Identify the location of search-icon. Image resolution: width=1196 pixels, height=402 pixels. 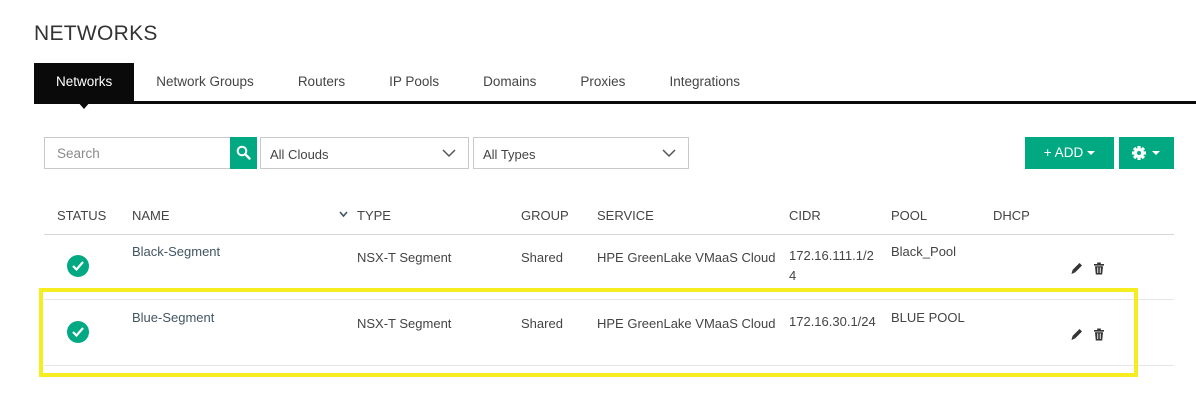
(243, 152).